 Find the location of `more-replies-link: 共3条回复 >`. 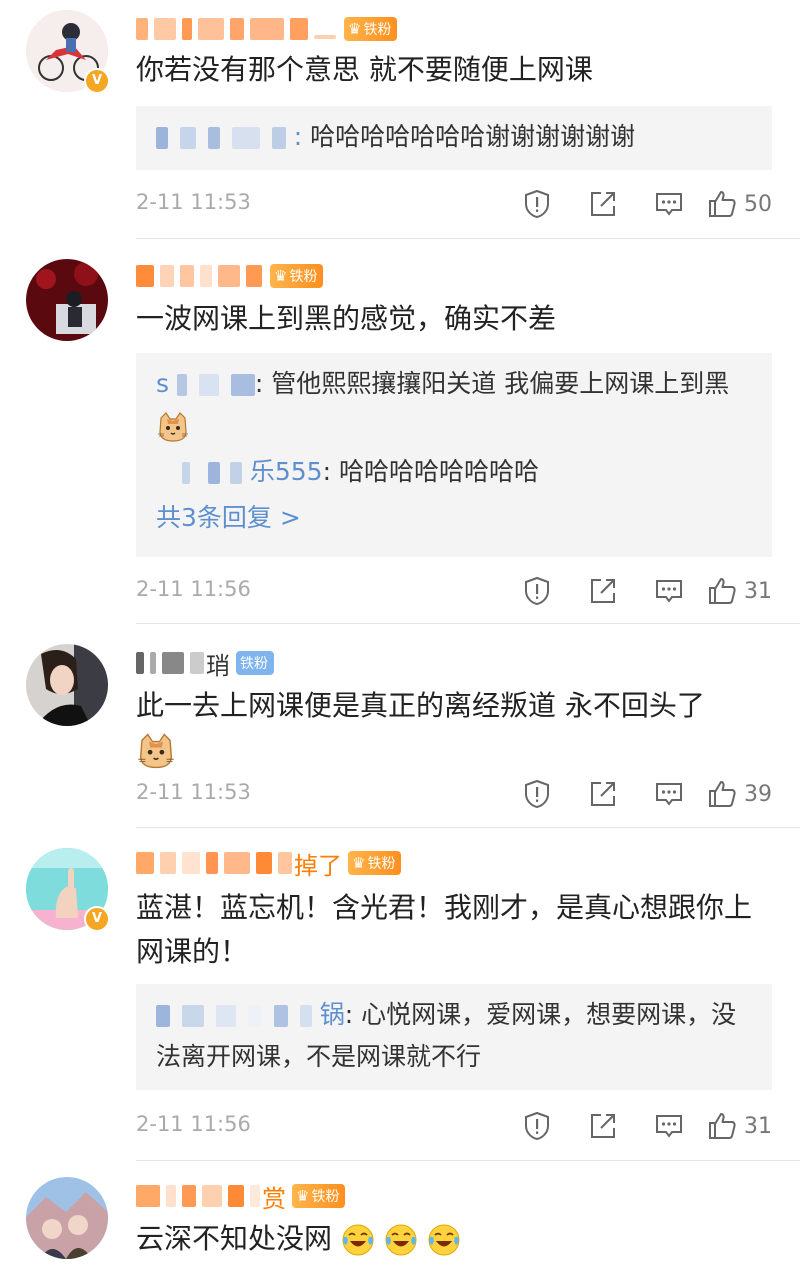

more-replies-link: 共3条回复 > is located at coordinates (454, 518).